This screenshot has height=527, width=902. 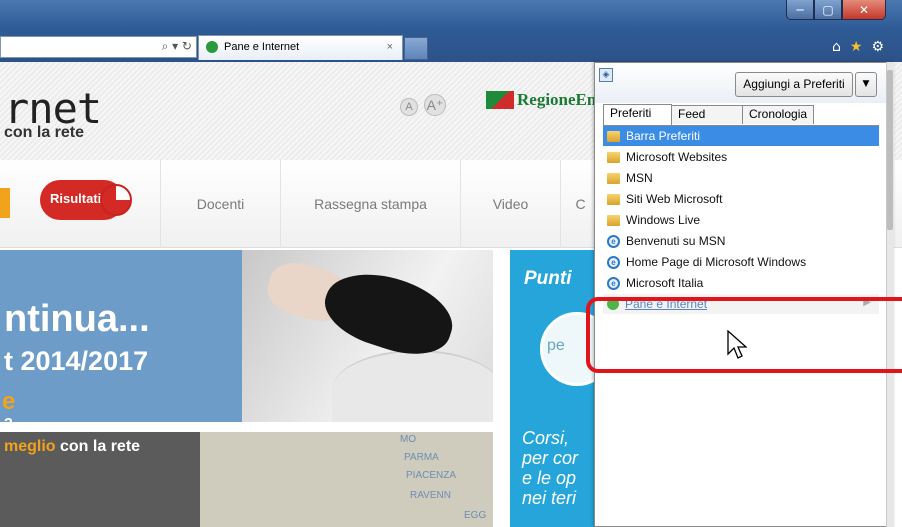 What do you see at coordinates (451, 31) in the screenshot?
I see `browser-chrome: ─ ▢ ✕ ⌕ ▾ ↻ Pane e Internet × ⌂ ★ ⚙` at bounding box center [451, 31].